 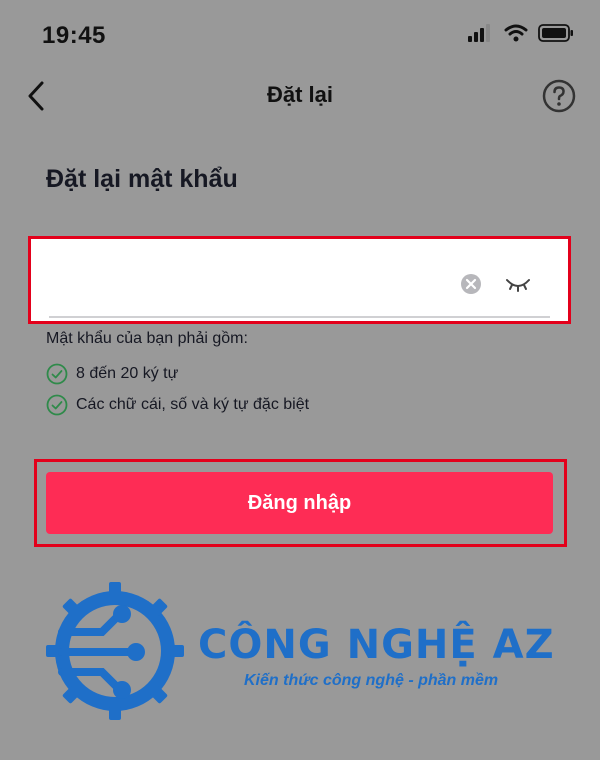 What do you see at coordinates (479, 33) in the screenshot?
I see `signal-icon` at bounding box center [479, 33].